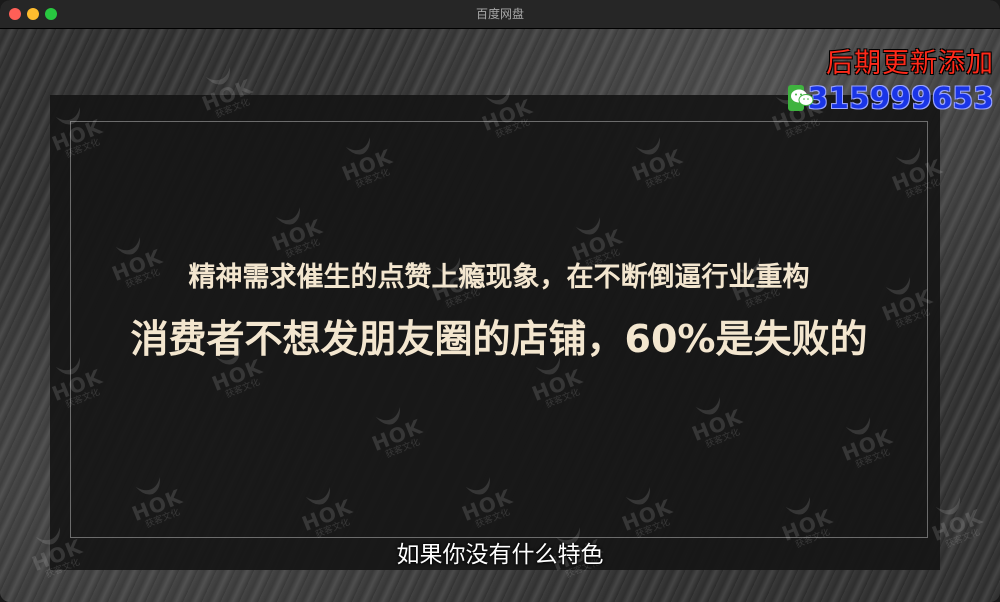  What do you see at coordinates (500, 555) in the screenshot?
I see `video-subtitle: 如果你没有什么特色` at bounding box center [500, 555].